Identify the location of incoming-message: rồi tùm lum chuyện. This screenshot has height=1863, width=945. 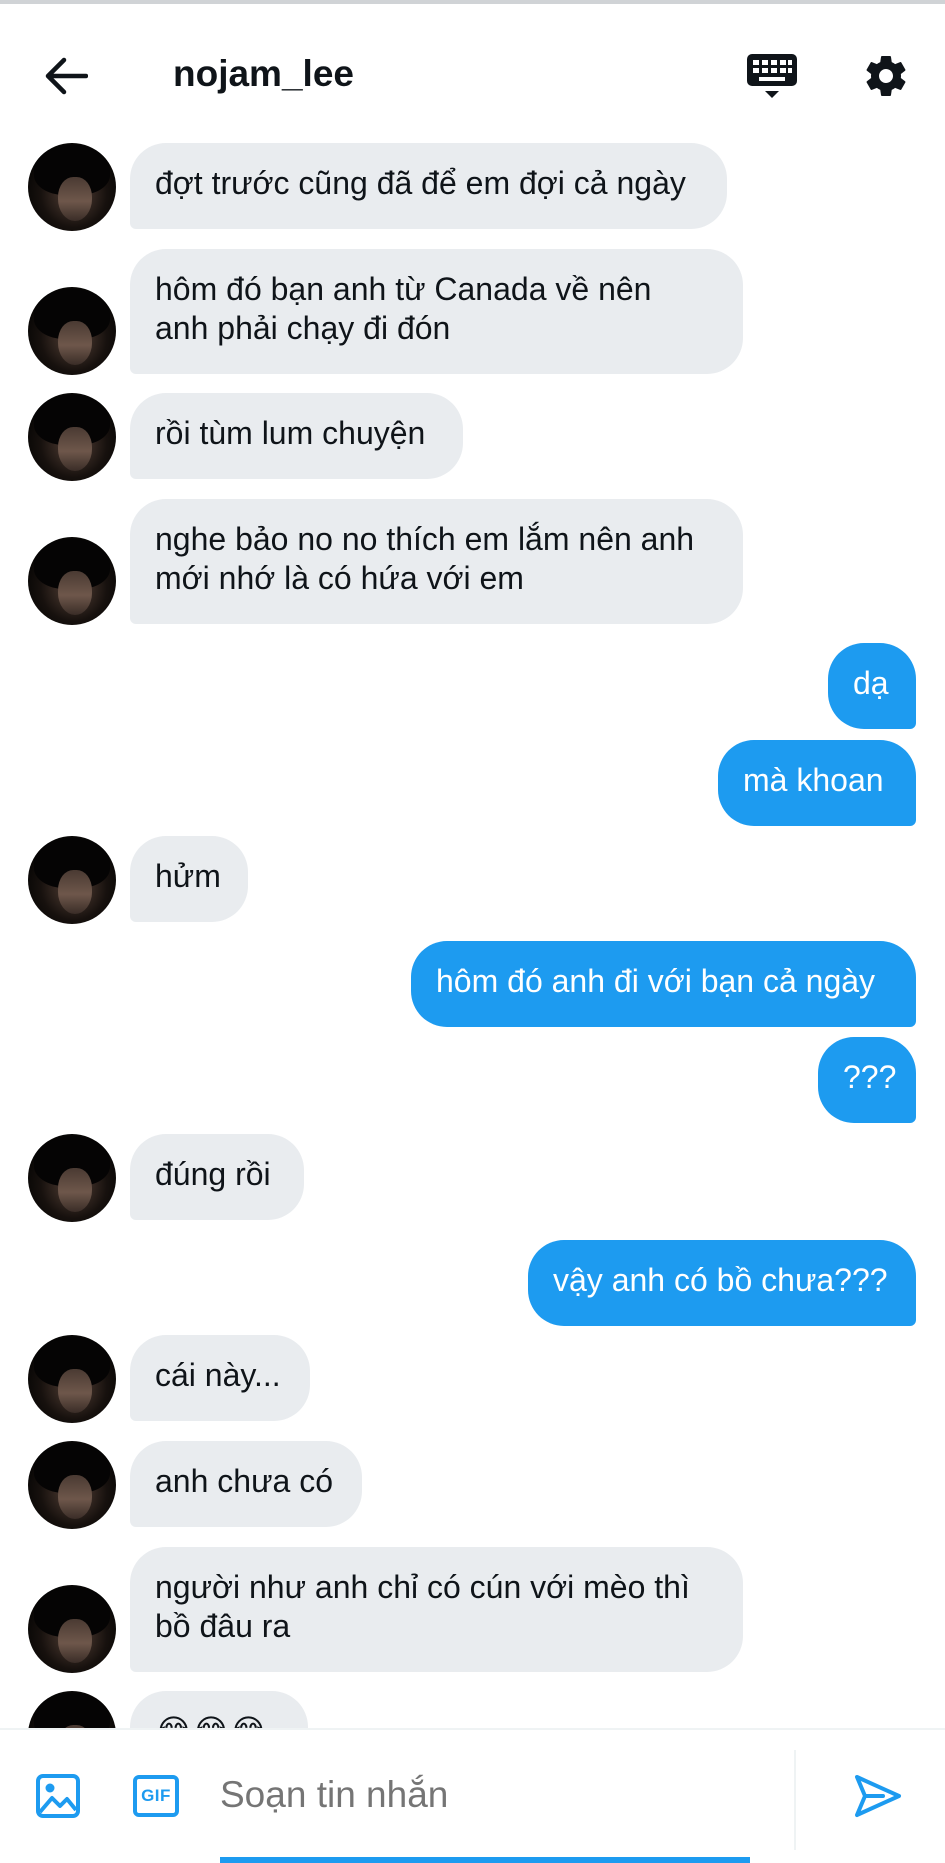
(296, 436).